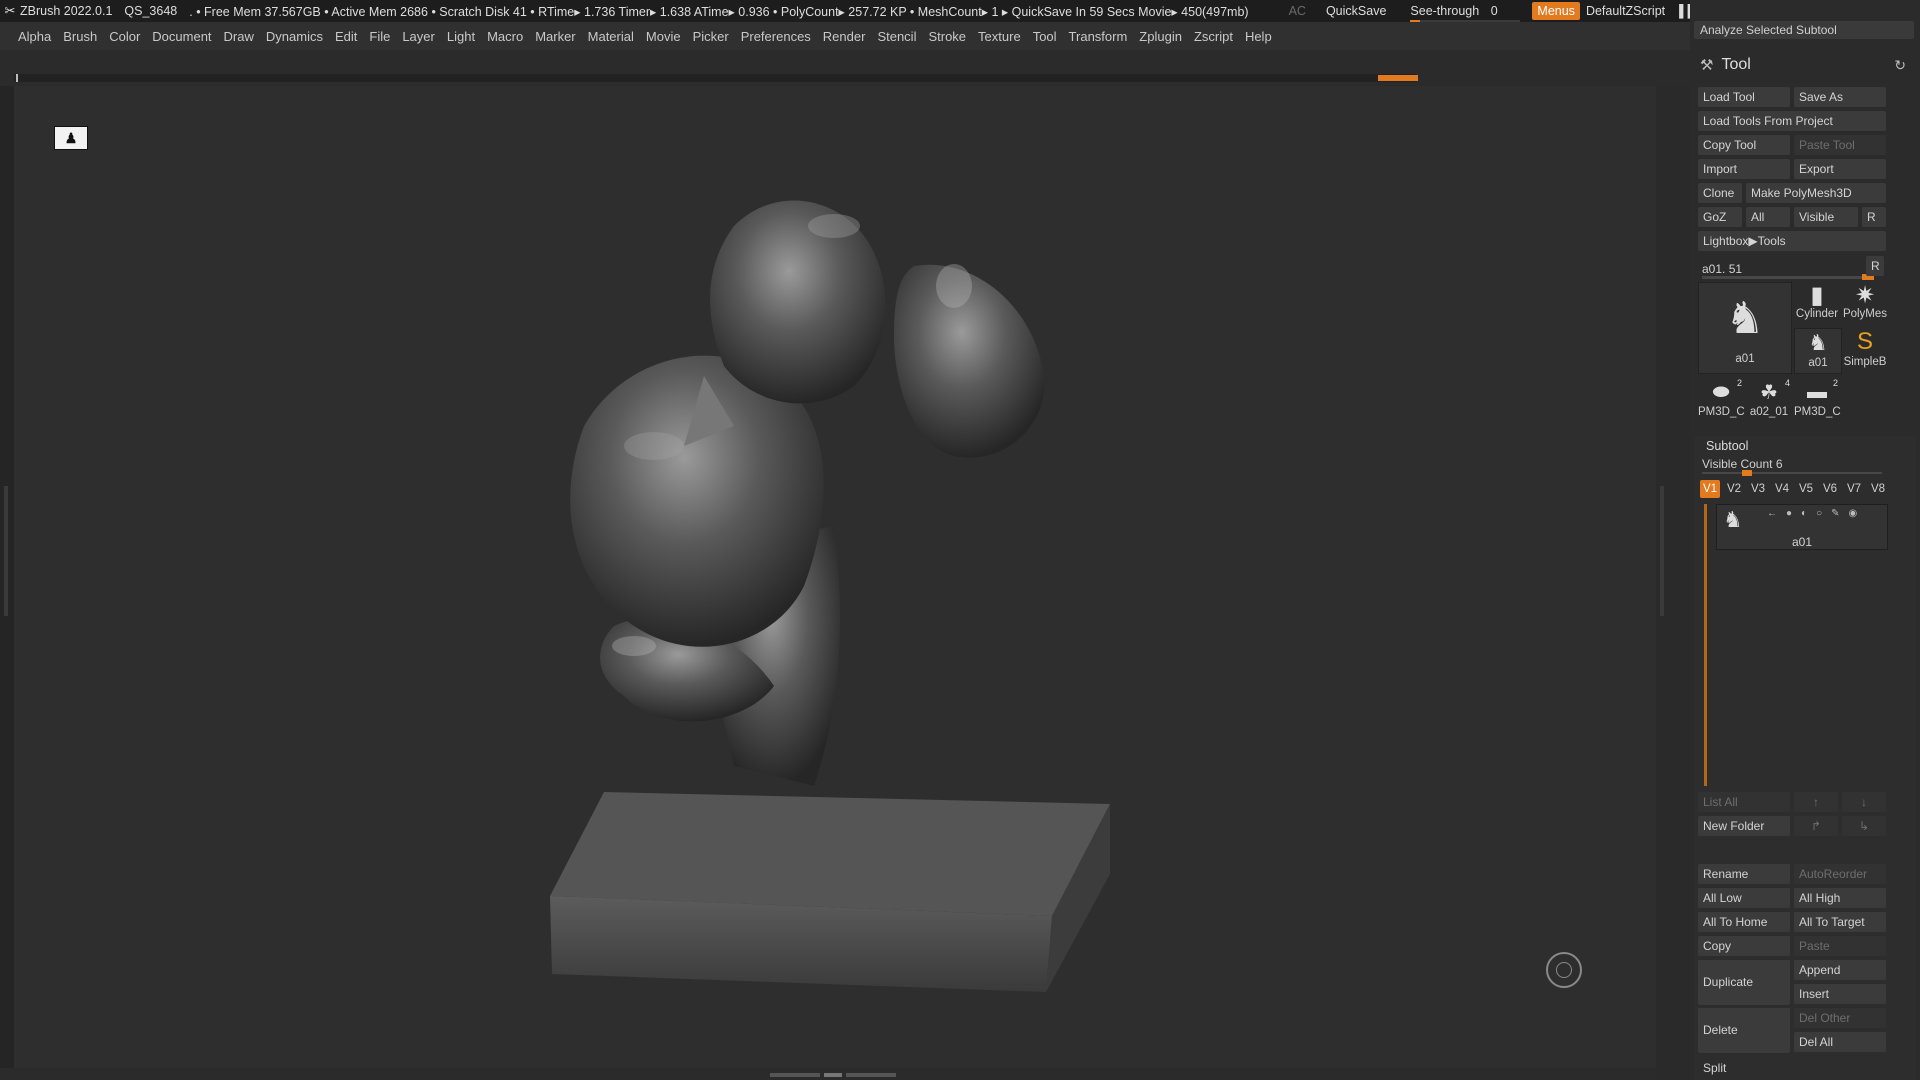 Image resolution: width=1920 pixels, height=1080 pixels. I want to click on vset-v4: V4, so click(1782, 489).